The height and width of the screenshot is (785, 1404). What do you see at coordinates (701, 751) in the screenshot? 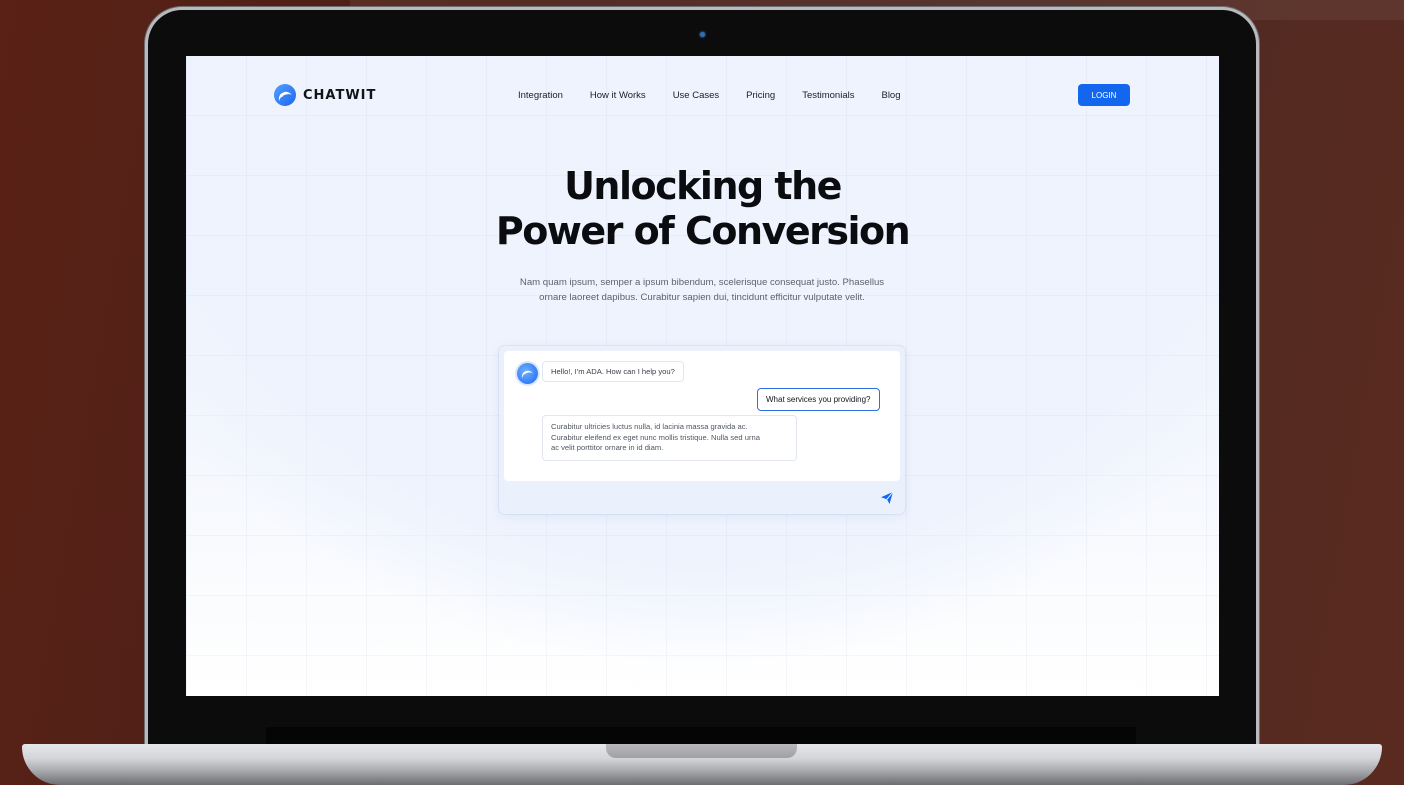
I see `laptop-notch` at bounding box center [701, 751].